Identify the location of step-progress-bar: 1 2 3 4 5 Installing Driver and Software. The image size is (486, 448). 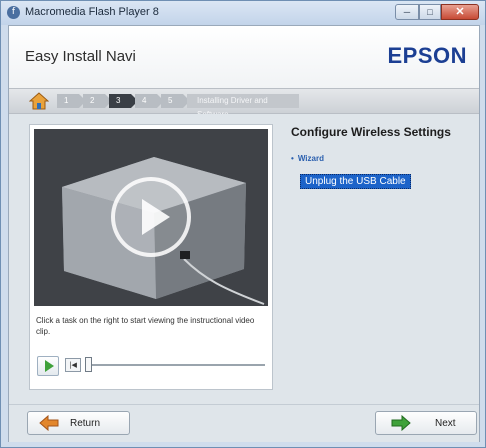
(244, 103).